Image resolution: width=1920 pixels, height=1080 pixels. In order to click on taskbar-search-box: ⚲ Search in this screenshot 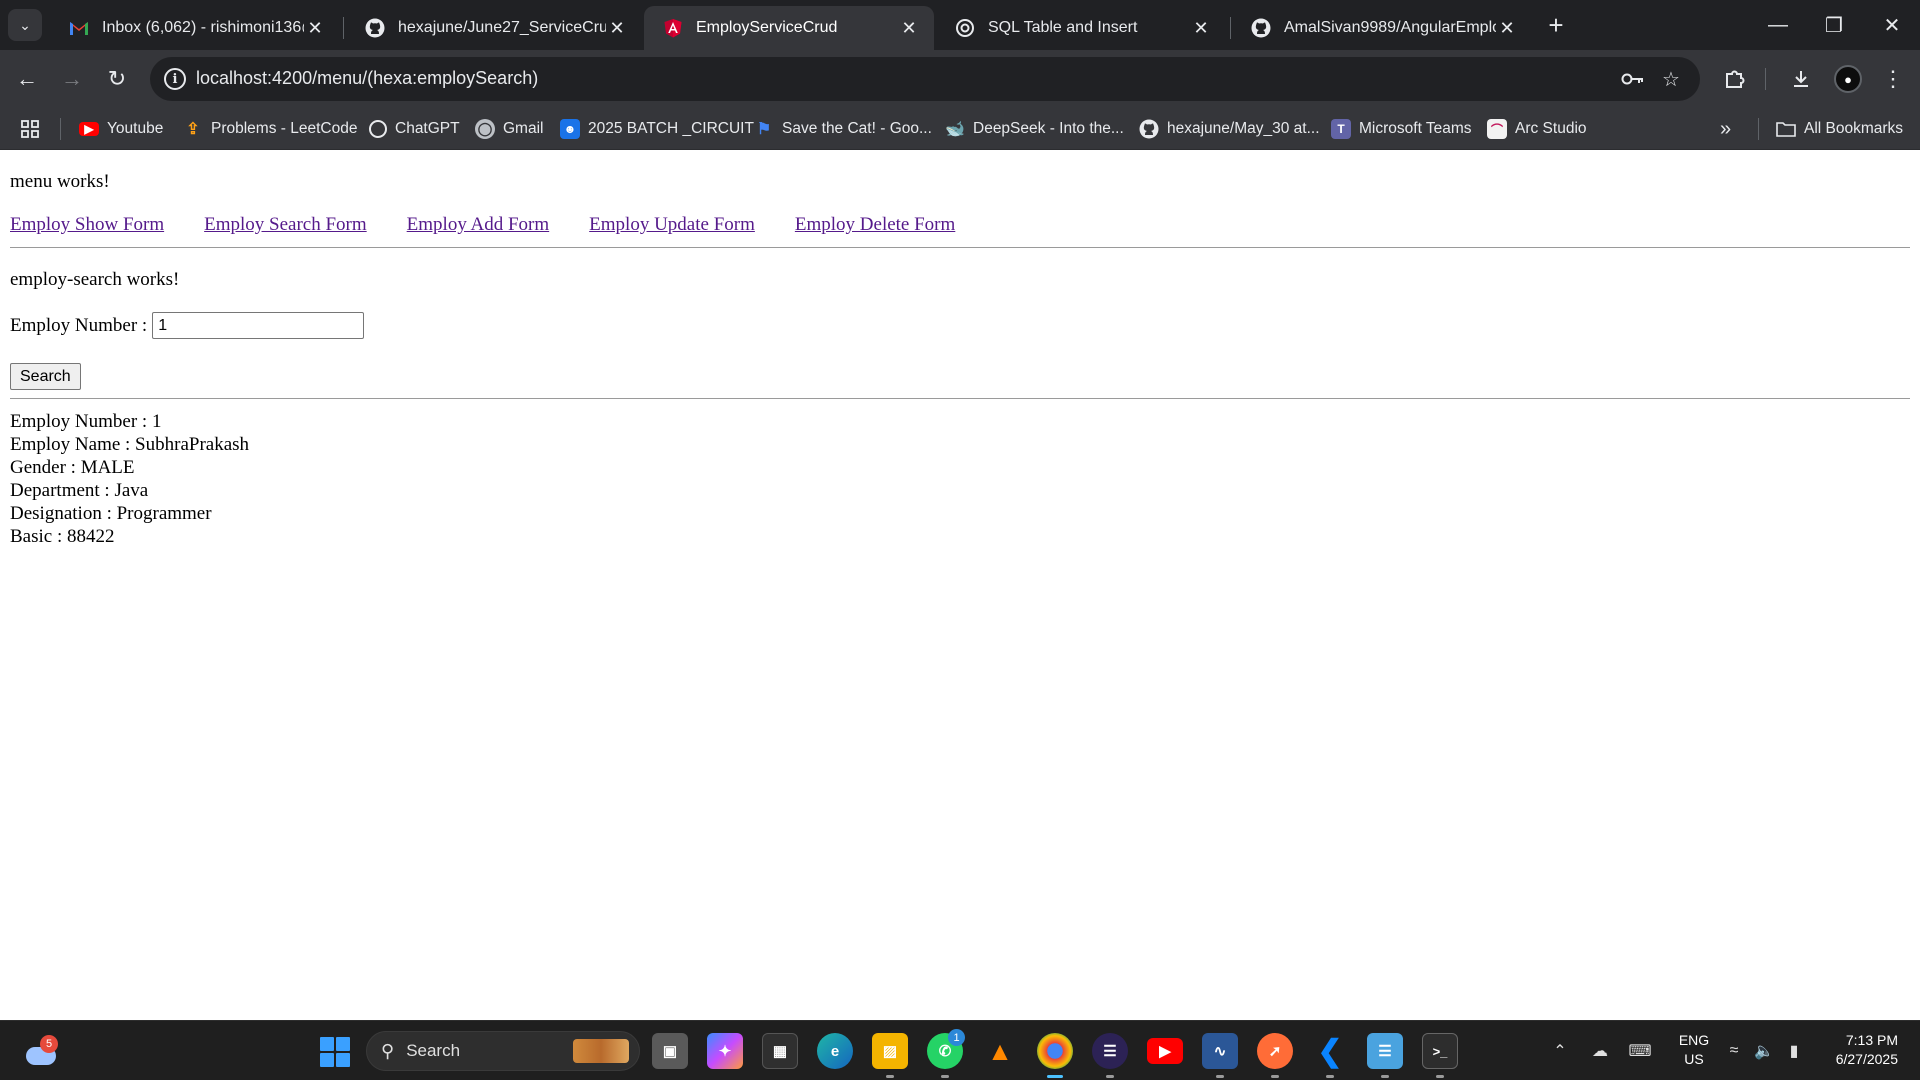, I will do `click(503, 1051)`.